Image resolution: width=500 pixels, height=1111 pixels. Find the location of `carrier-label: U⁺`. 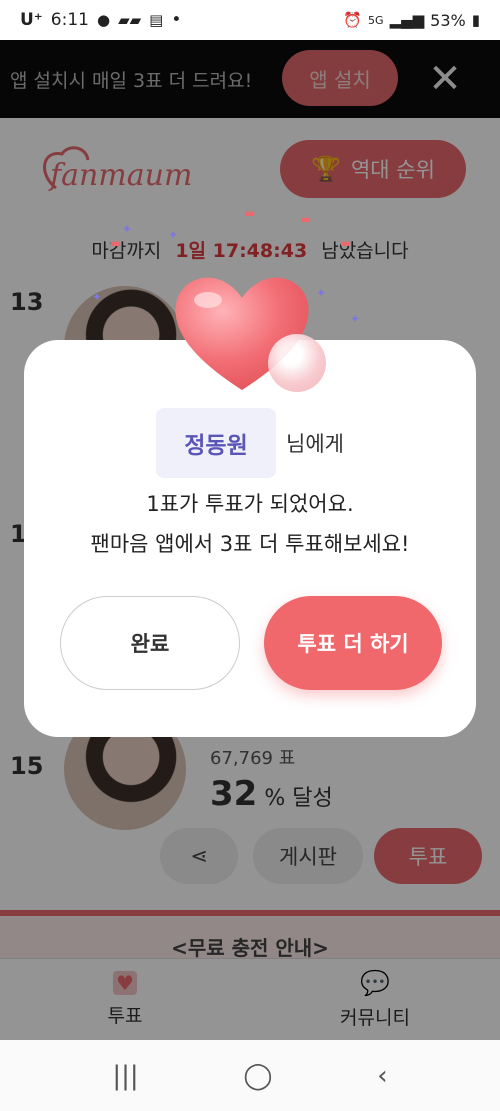

carrier-label: U⁺ is located at coordinates (31, 20).